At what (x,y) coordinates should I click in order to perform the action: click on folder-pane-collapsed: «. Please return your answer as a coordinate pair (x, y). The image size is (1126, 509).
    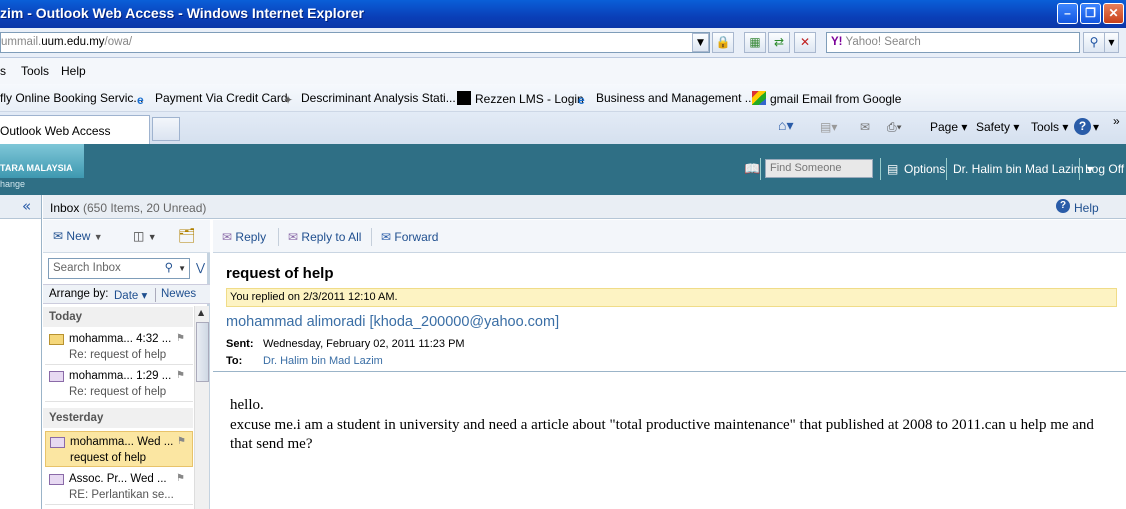
    Looking at the image, I should click on (21, 352).